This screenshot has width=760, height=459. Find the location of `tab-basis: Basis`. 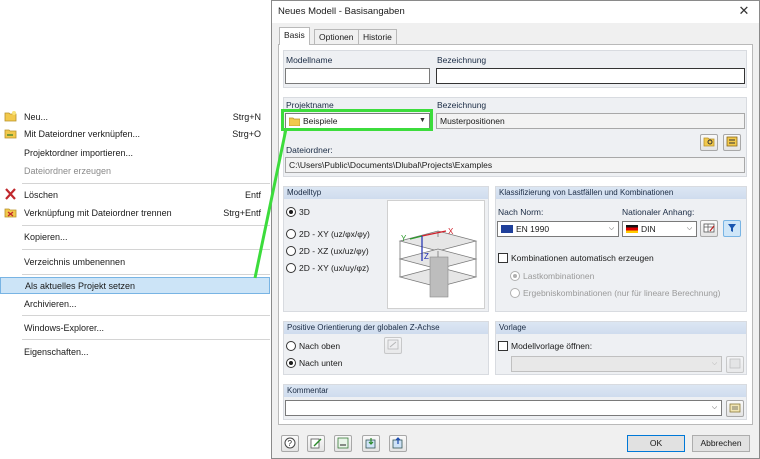

tab-basis: Basis is located at coordinates (294, 36).